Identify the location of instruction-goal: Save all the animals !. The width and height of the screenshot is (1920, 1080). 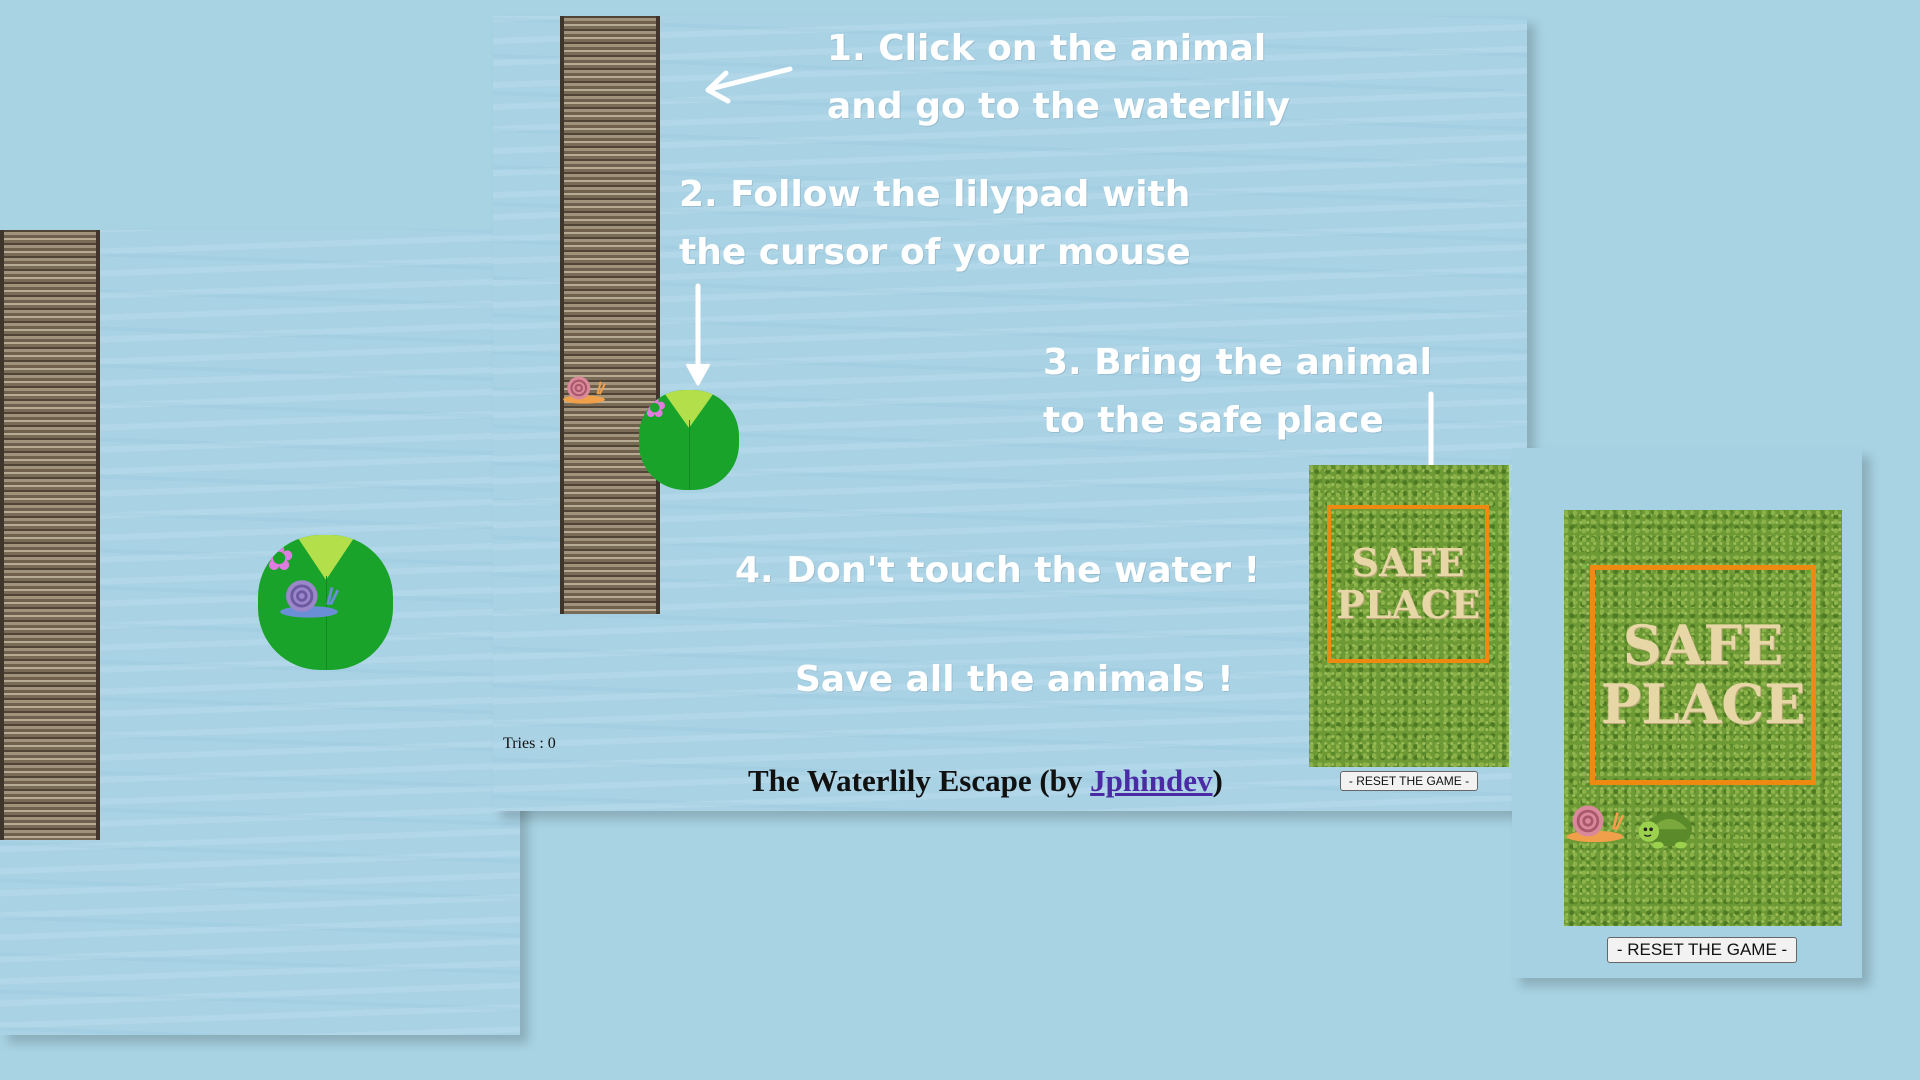
(1014, 679).